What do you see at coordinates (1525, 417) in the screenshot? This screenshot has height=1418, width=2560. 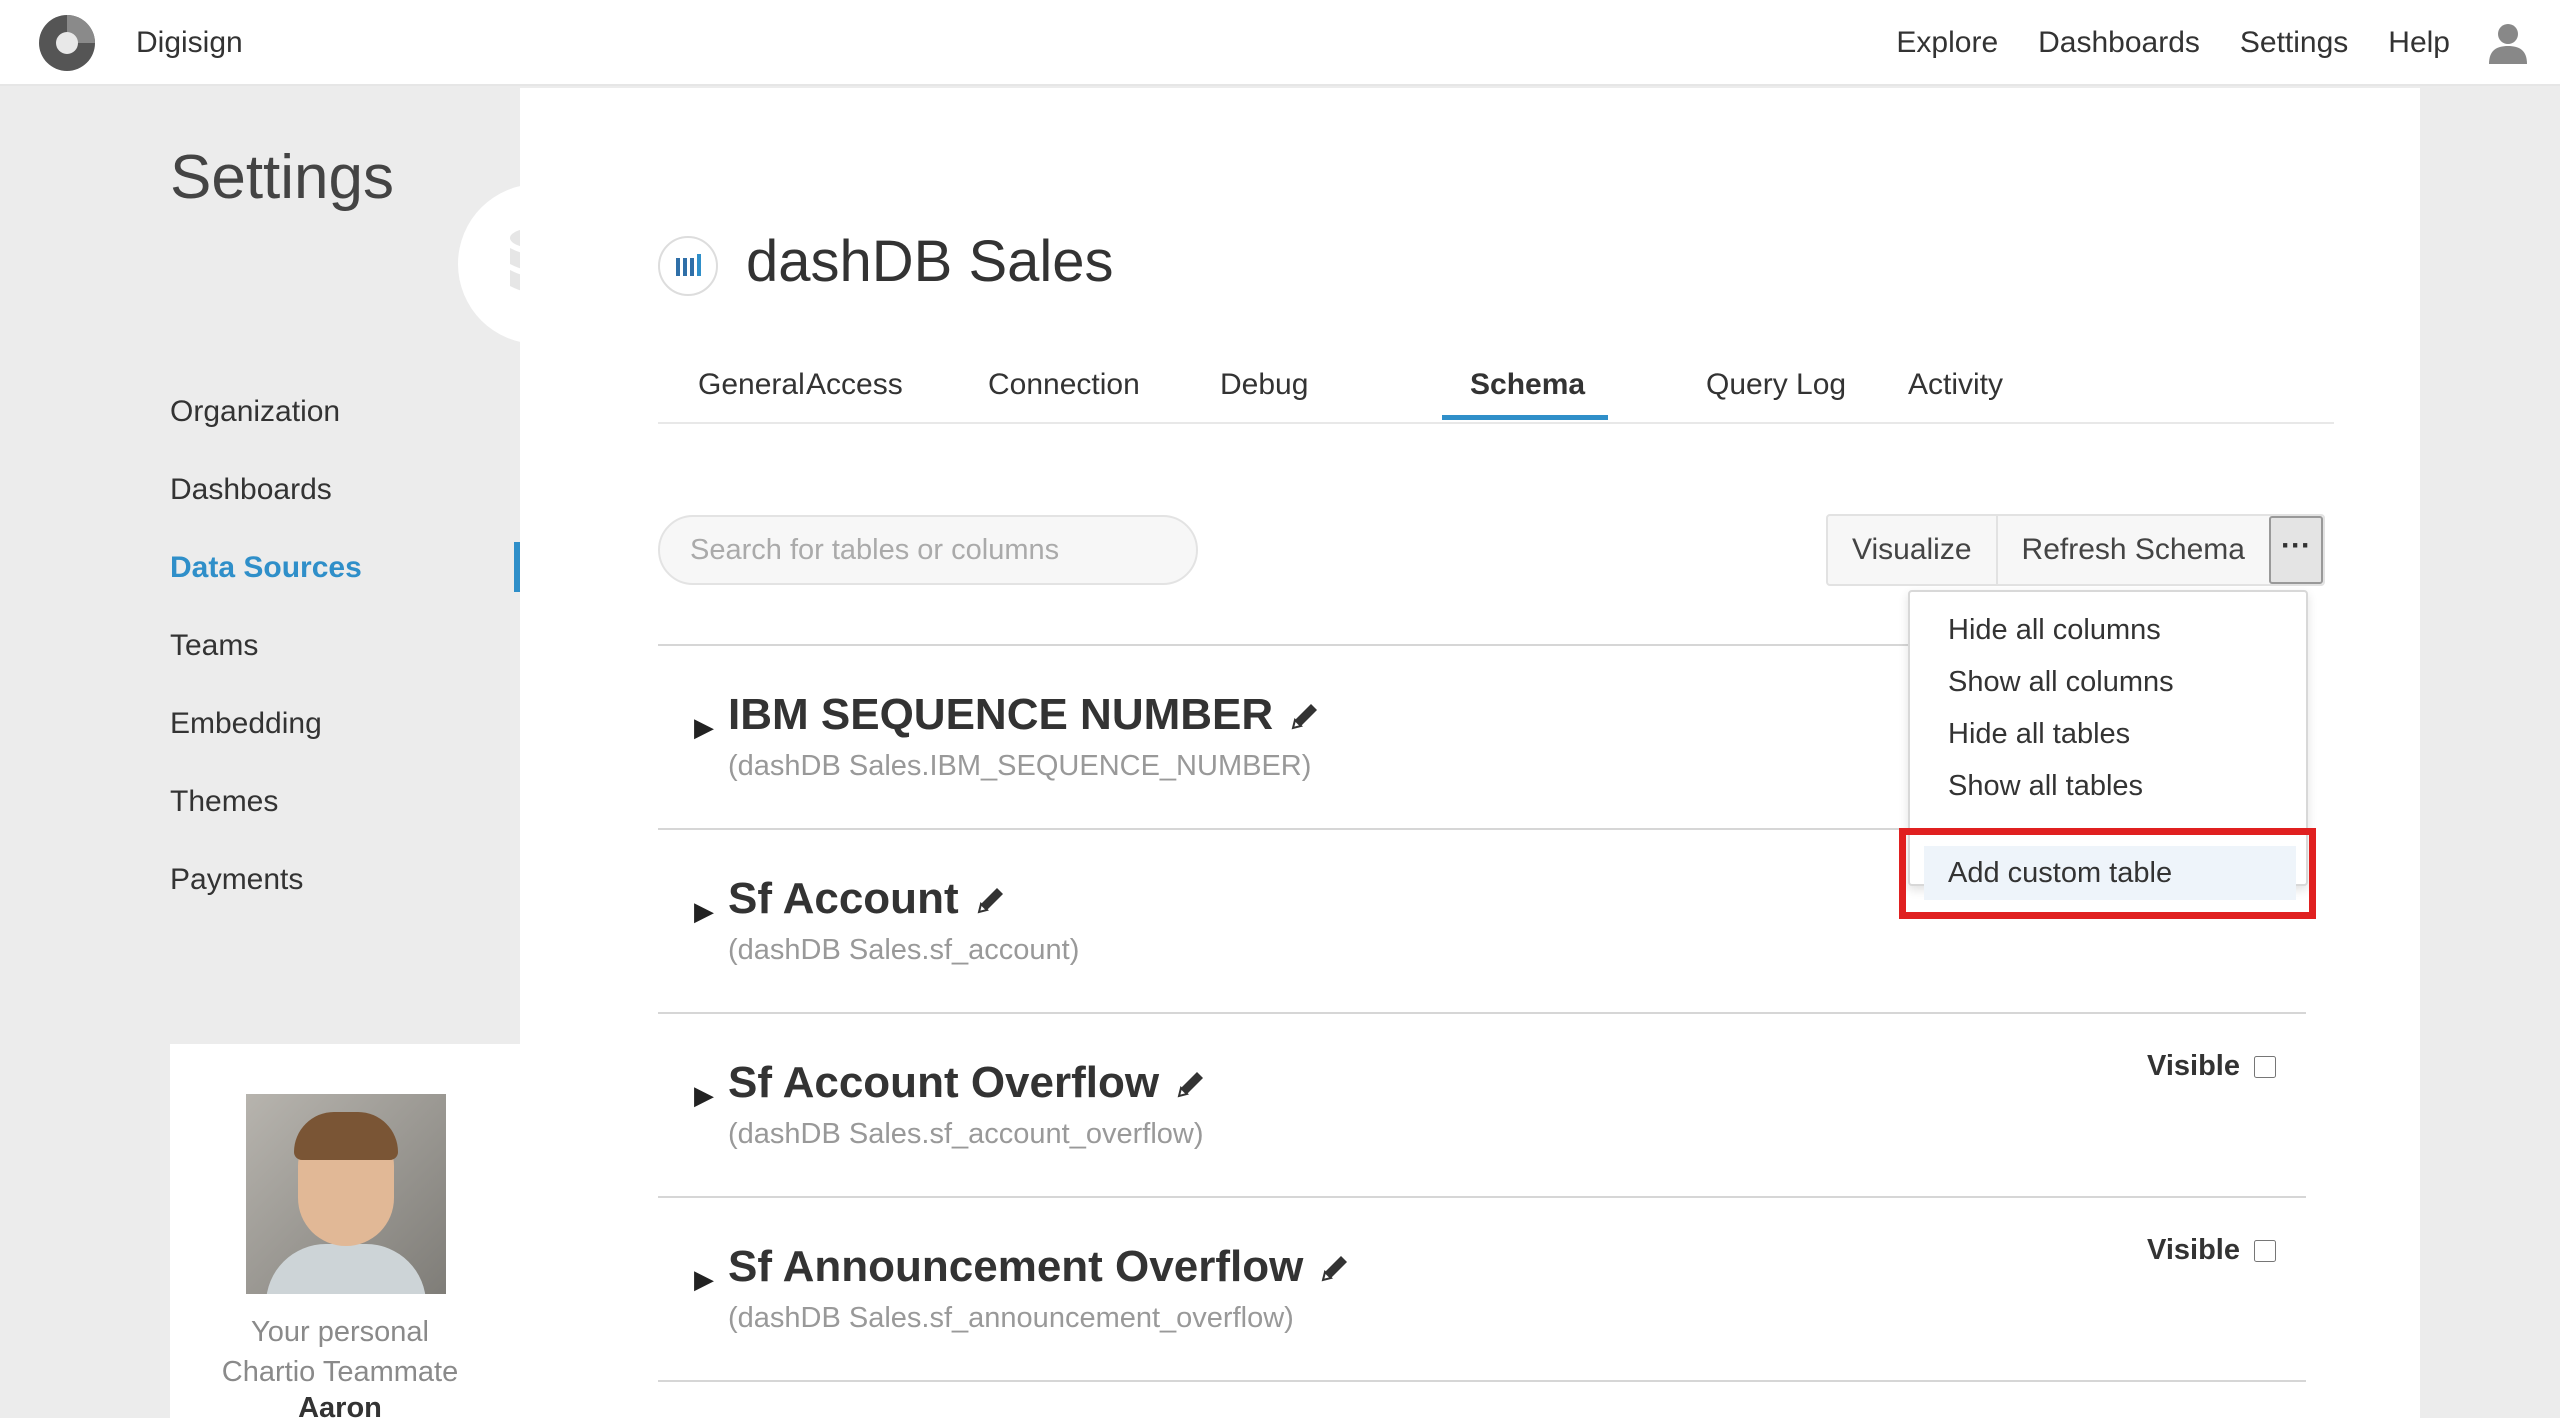 I see `tab-active-underline` at bounding box center [1525, 417].